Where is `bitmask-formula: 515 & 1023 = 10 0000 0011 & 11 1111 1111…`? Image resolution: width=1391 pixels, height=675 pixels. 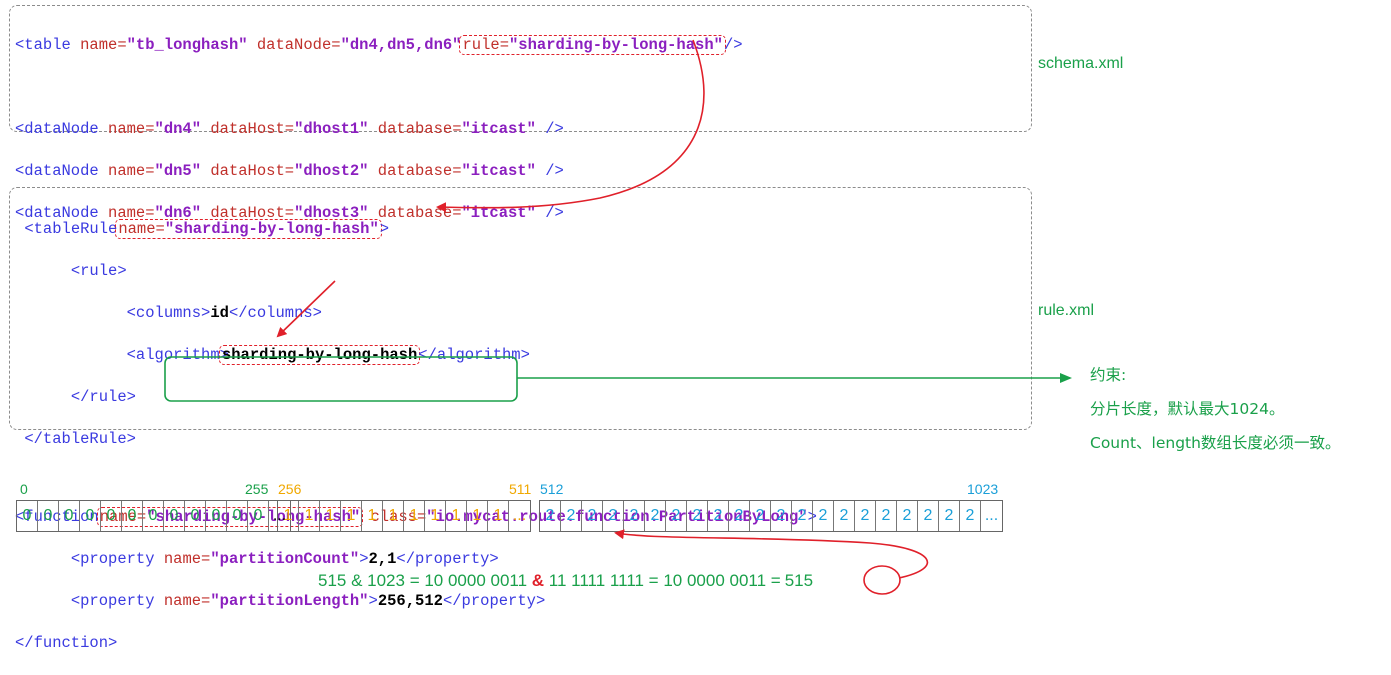
bitmask-formula: 515 & 1023 = 10 0000 0011 & 11 1111 1111… is located at coordinates (566, 580).